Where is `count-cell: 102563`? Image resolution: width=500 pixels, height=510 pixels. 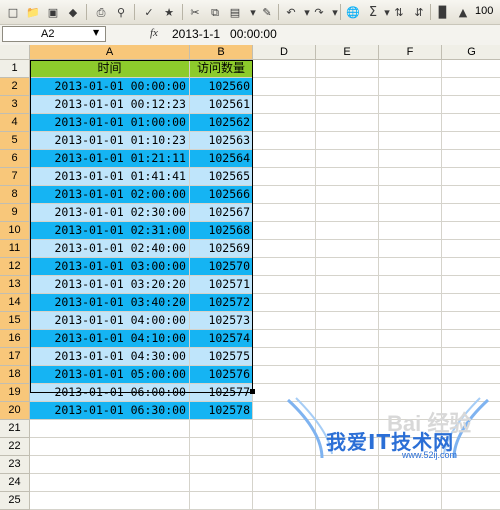
count-cell: 102563 is located at coordinates (221, 141).